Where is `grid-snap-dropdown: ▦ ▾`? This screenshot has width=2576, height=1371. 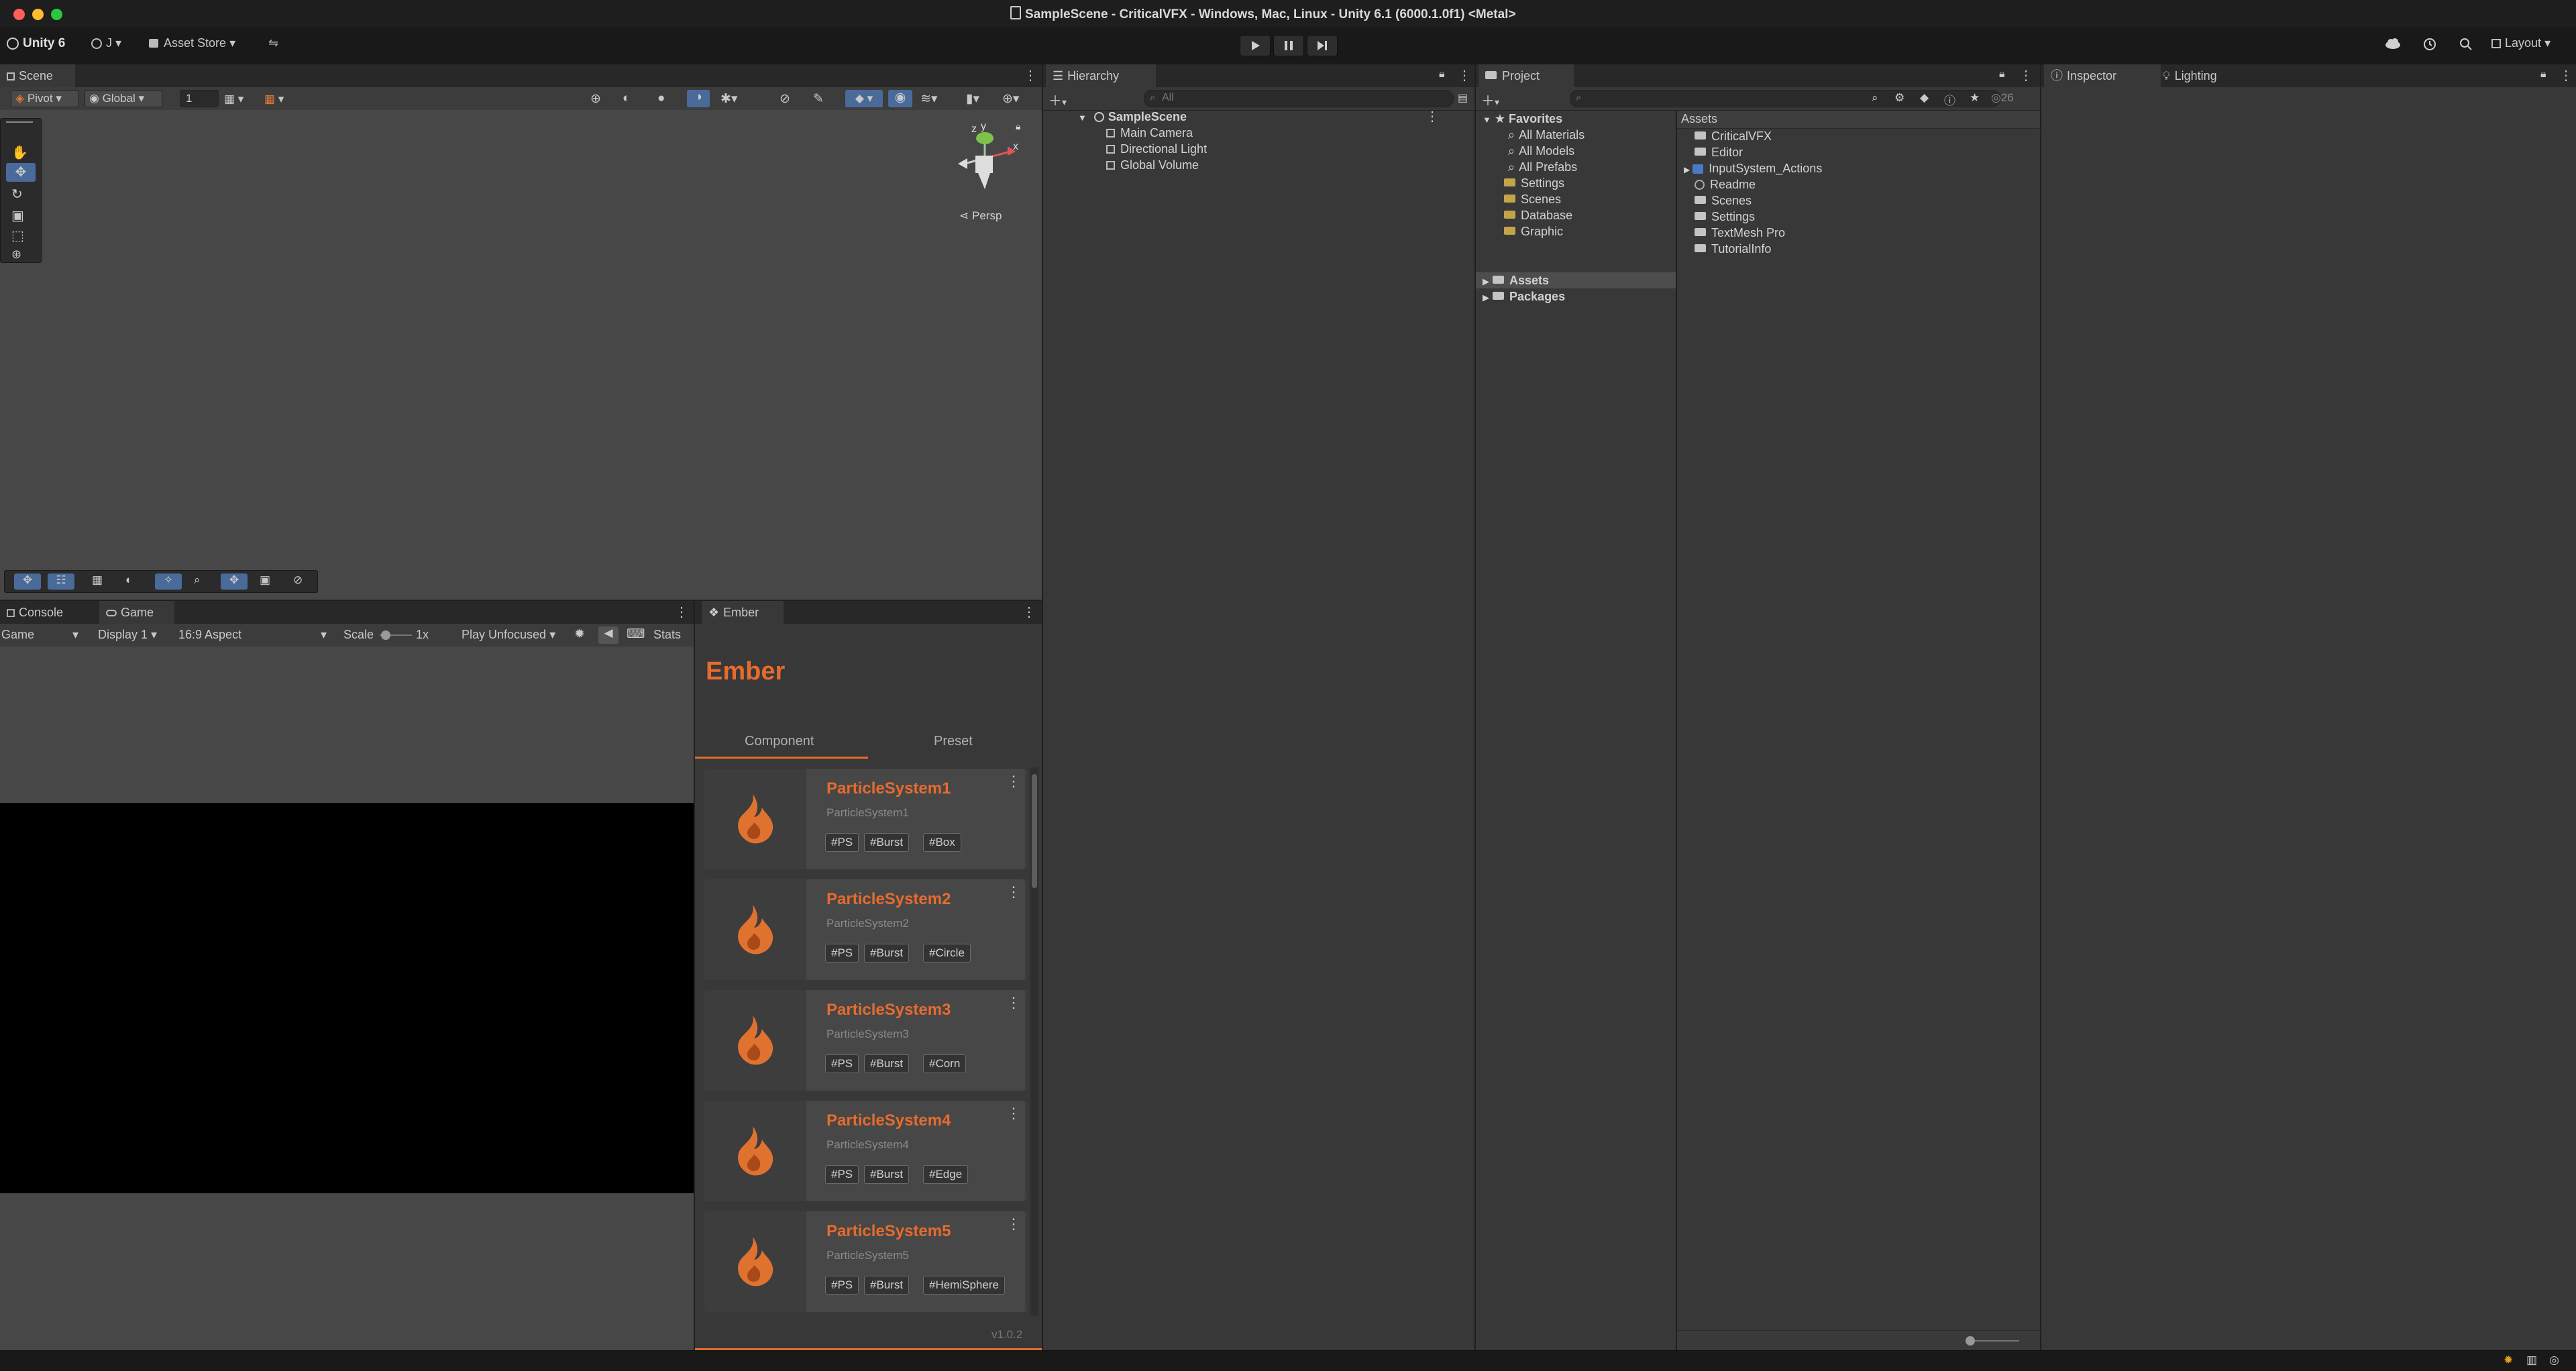 grid-snap-dropdown: ▦ ▾ is located at coordinates (239, 100).